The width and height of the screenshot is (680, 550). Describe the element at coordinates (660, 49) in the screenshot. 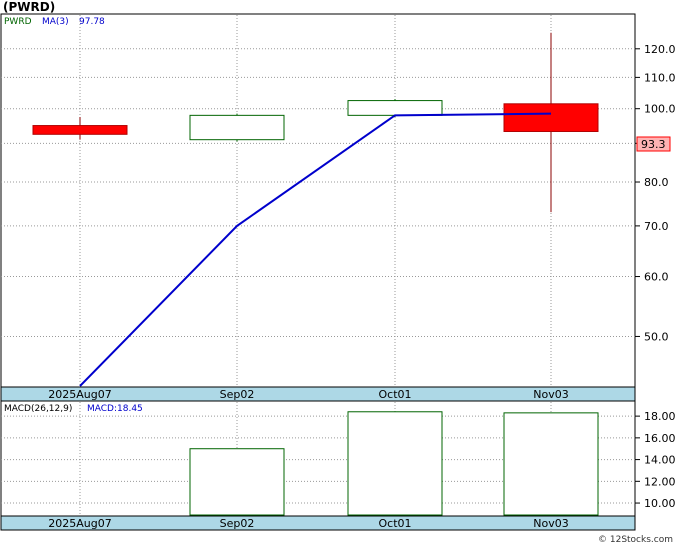

I see `price-y-tick-label: 120.0` at that location.